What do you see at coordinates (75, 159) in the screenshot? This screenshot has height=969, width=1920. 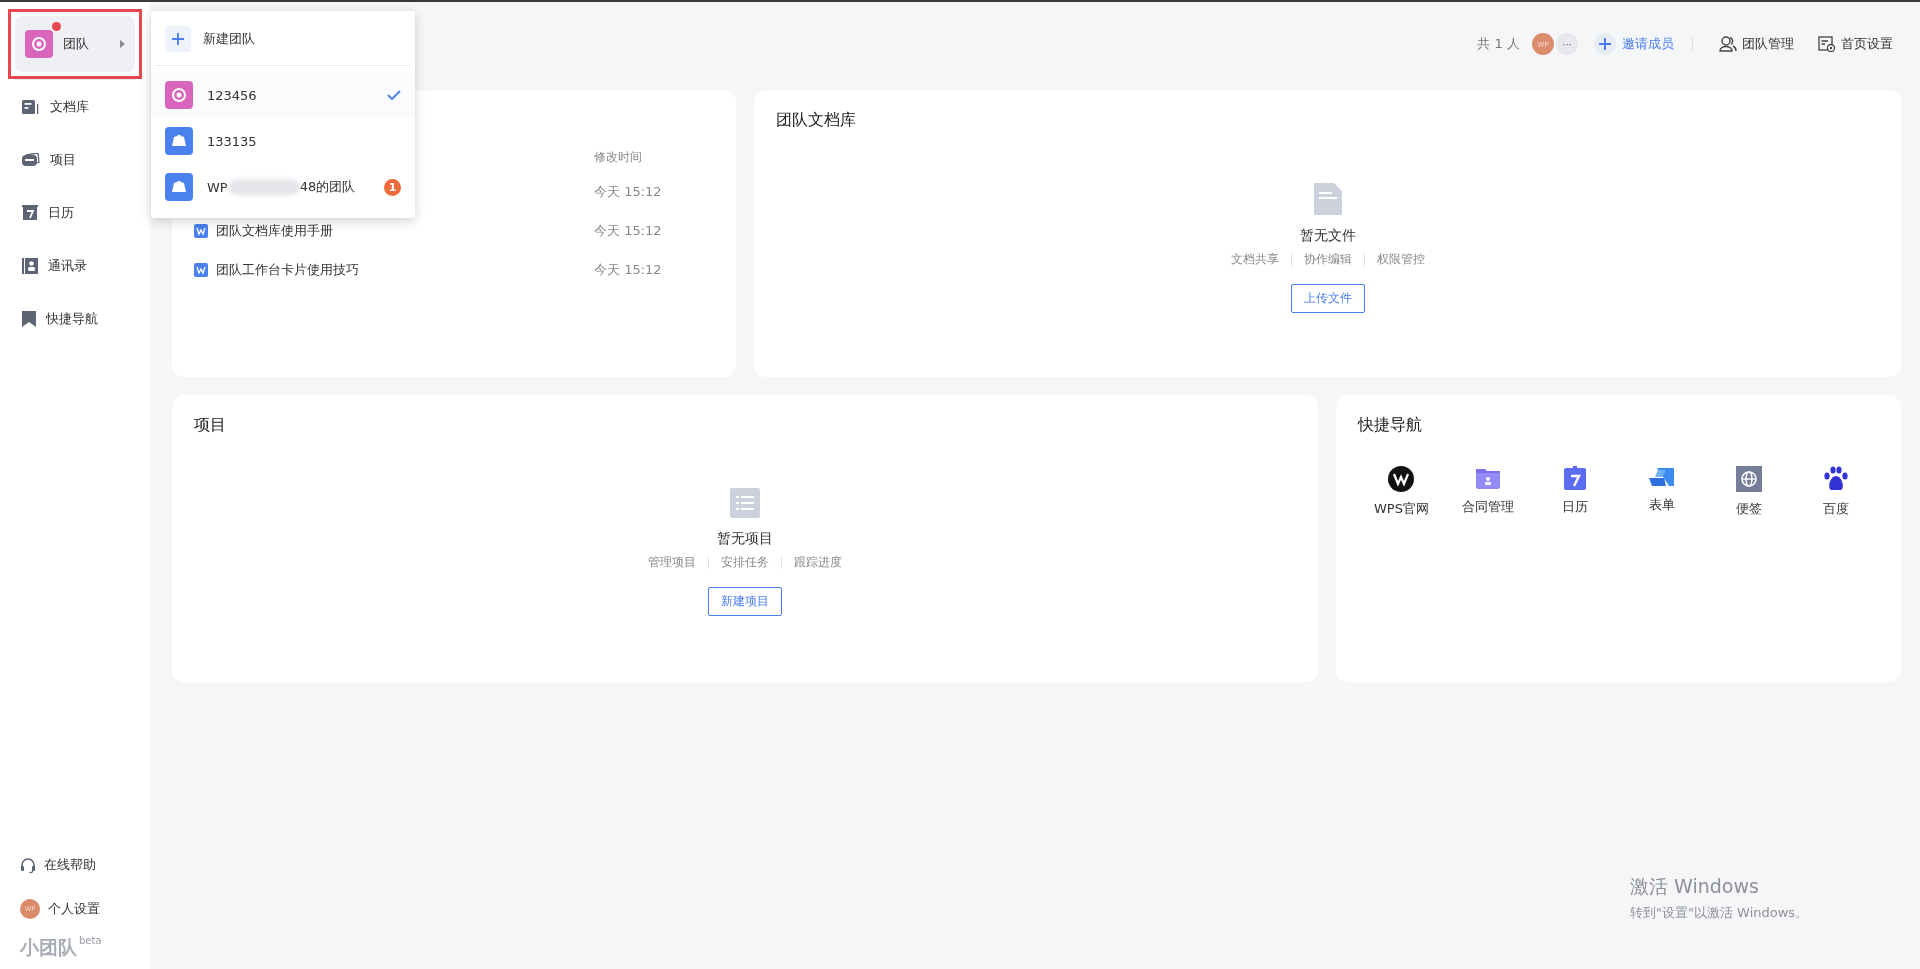 I see `sidebar-item: 项目` at bounding box center [75, 159].